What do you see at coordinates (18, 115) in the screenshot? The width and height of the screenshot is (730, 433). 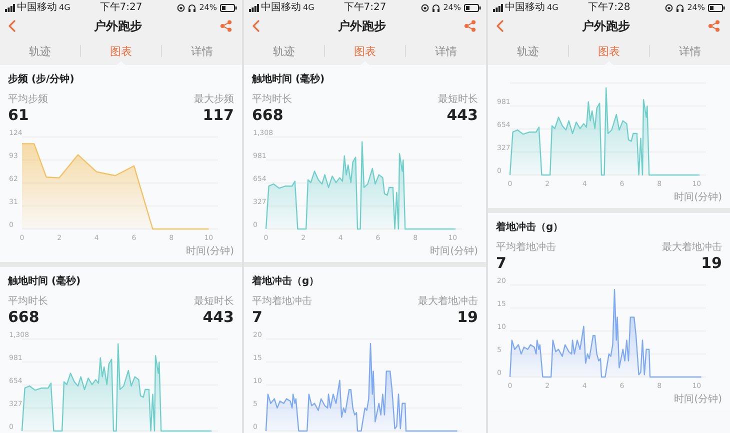 I see `stat-value: 61` at bounding box center [18, 115].